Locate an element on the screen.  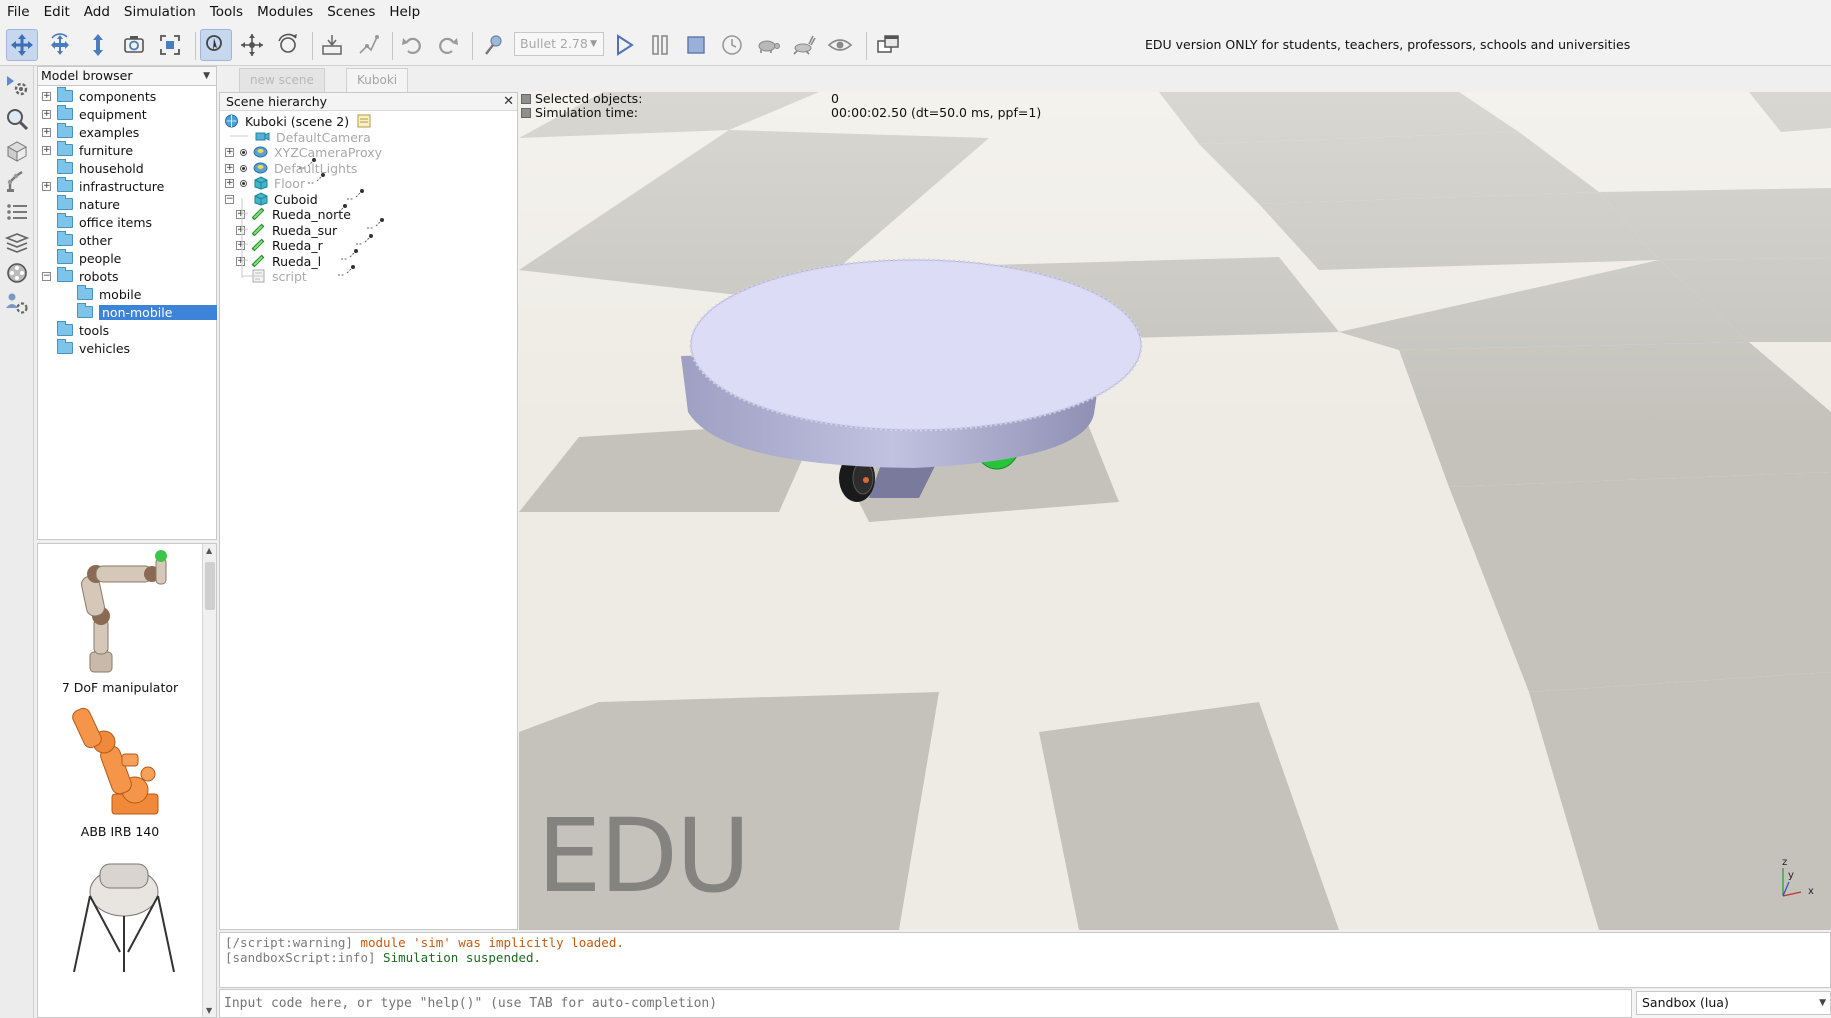
stop-icon is located at coordinates (696, 45).